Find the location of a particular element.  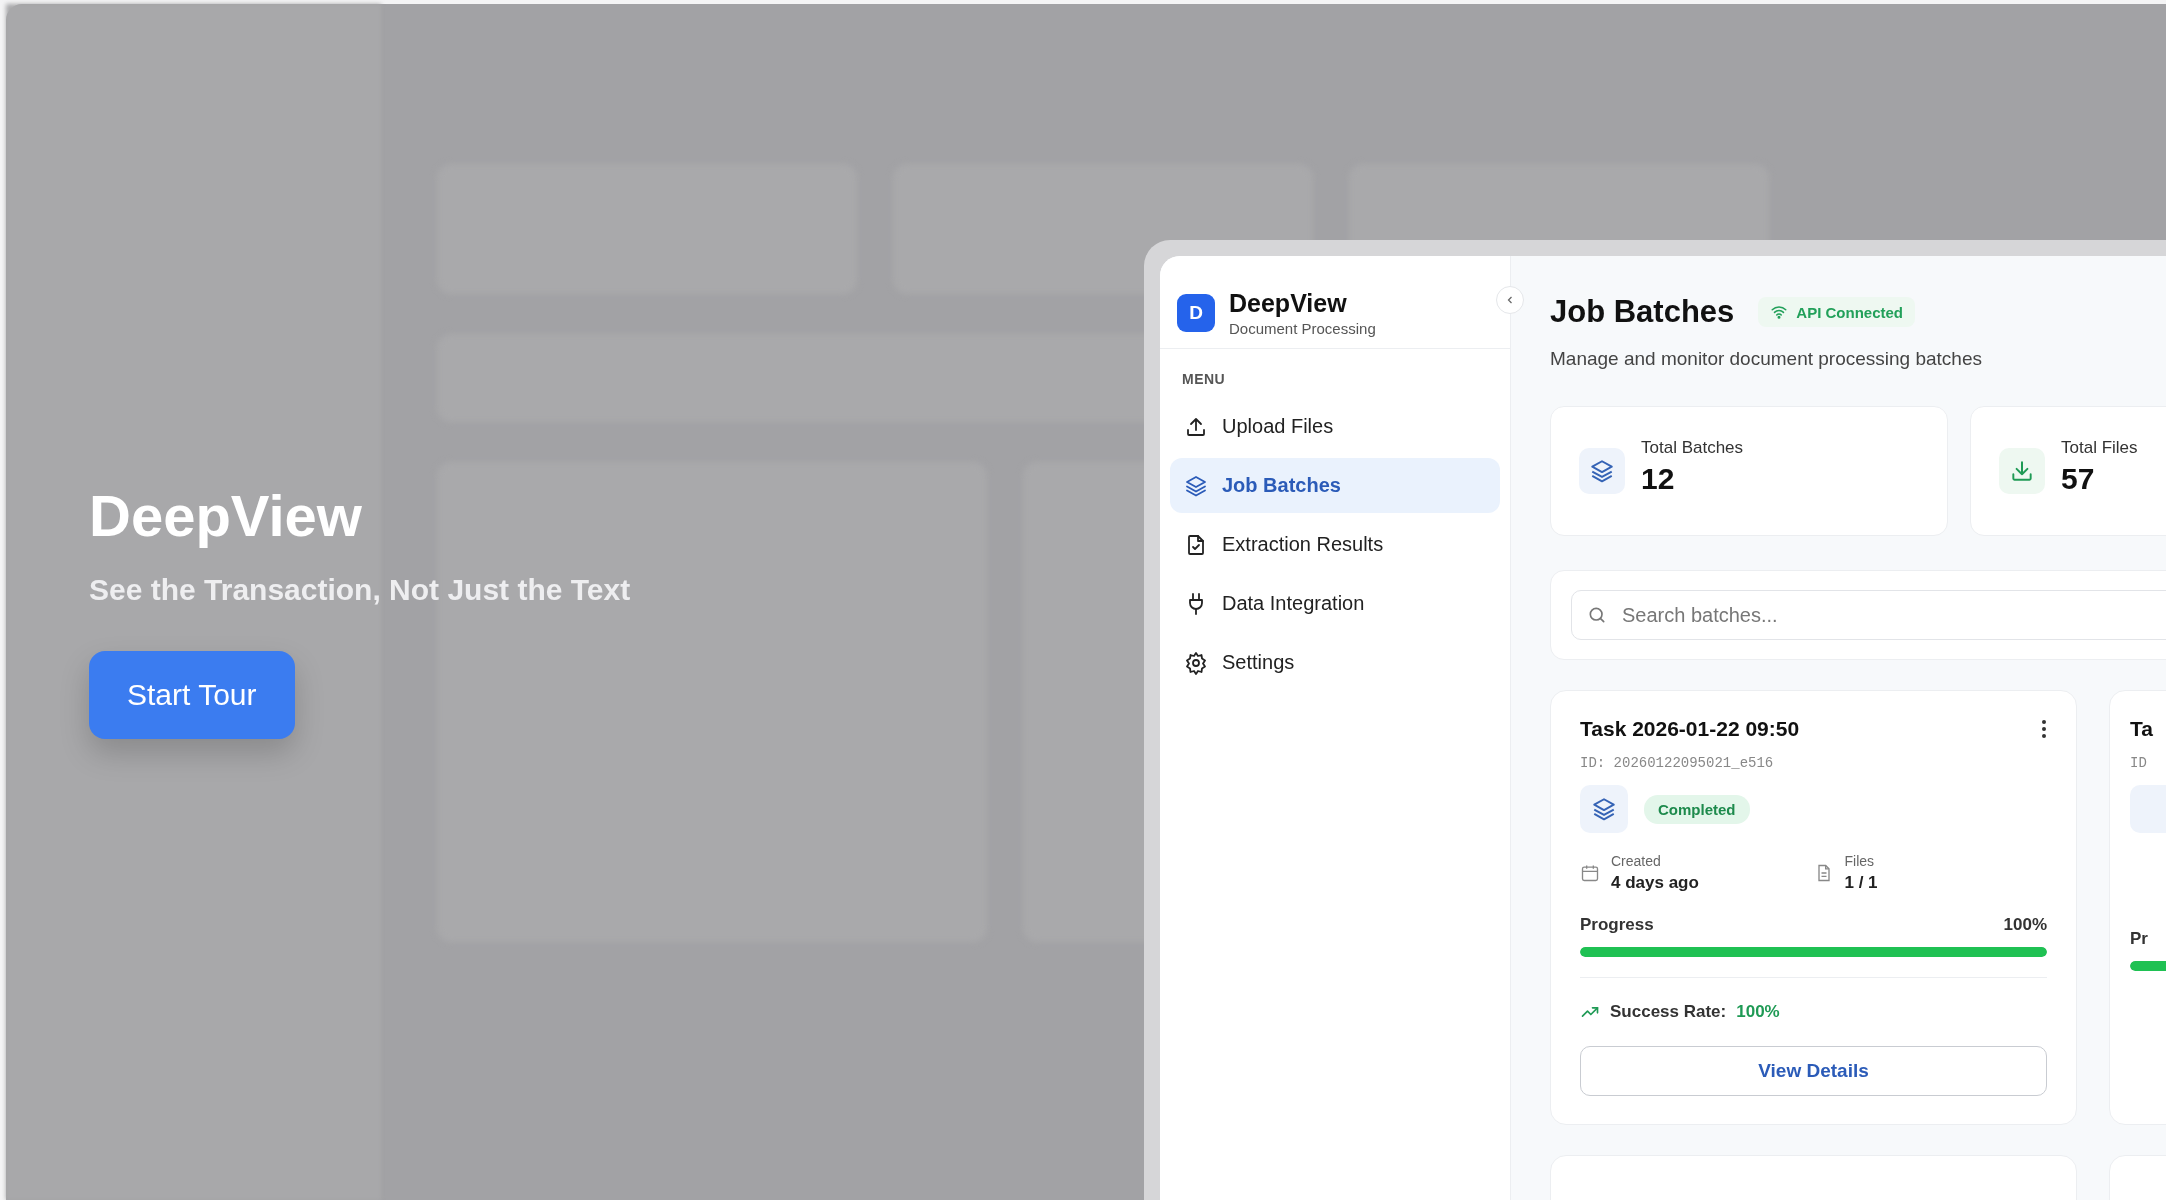

hero-title: DeepView is located at coordinates (225, 515).